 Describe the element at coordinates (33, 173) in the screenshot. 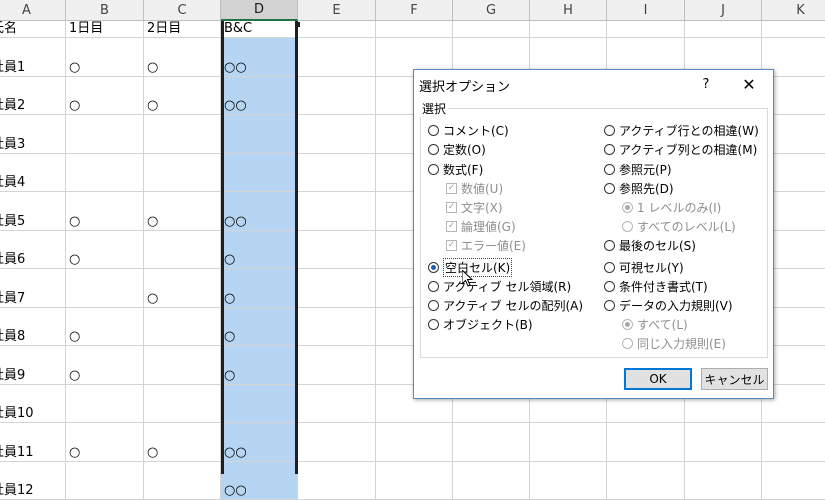

I see `cell-a5: 社員4` at that location.